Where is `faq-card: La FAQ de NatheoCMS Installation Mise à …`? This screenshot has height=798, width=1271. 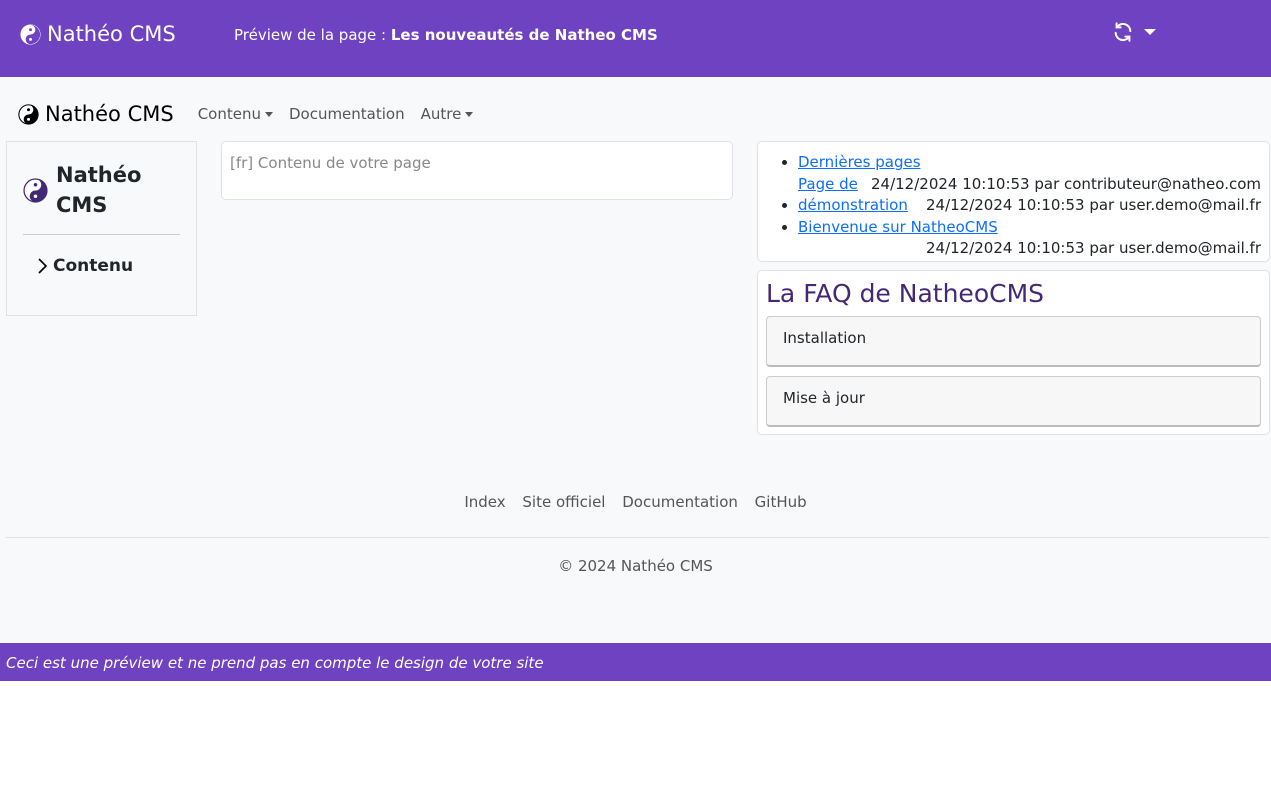
faq-card: La FAQ de NatheoCMS Installation Mise à … is located at coordinates (1013, 352).